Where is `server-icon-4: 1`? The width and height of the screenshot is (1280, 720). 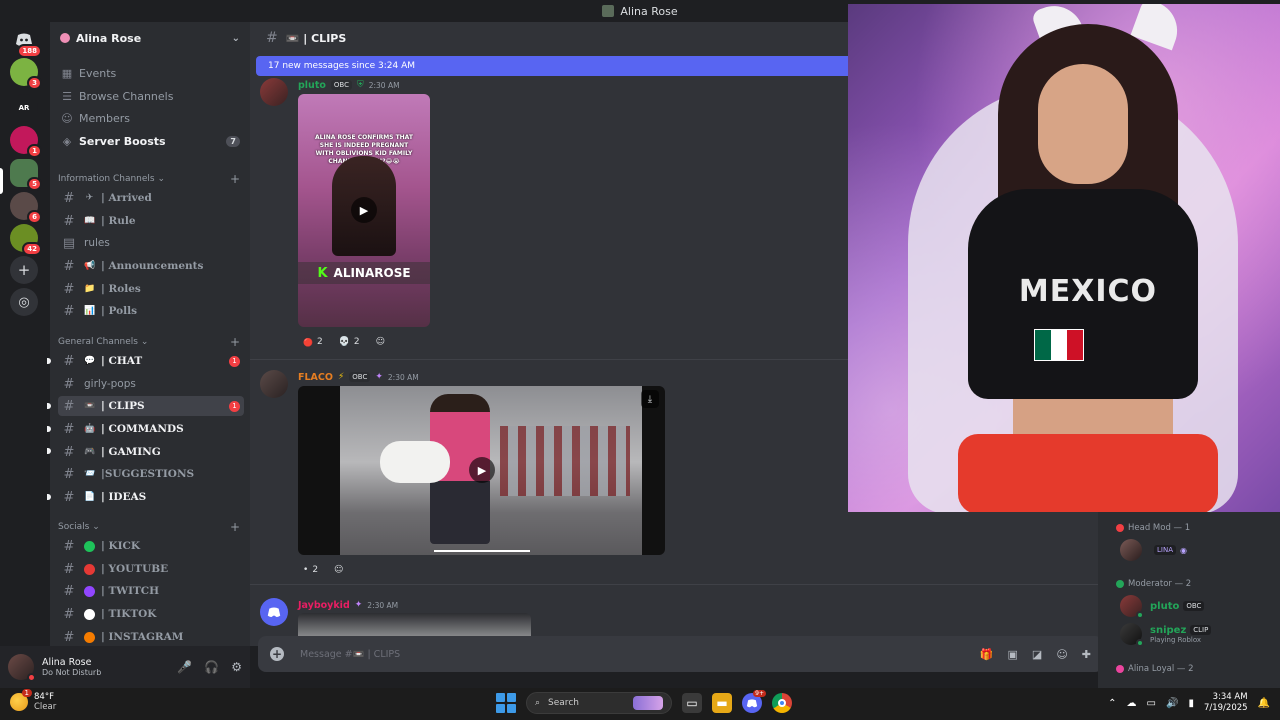 server-icon-4: 1 is located at coordinates (26, 142).